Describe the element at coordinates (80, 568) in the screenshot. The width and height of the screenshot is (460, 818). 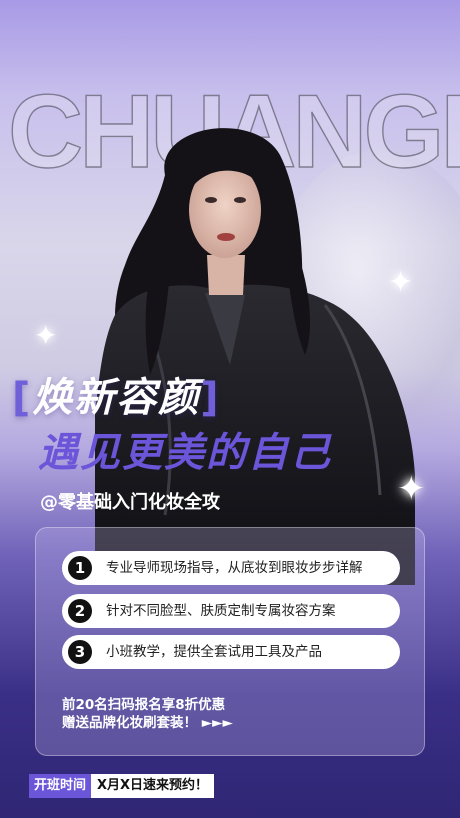
I see `feature-number: 1` at that location.